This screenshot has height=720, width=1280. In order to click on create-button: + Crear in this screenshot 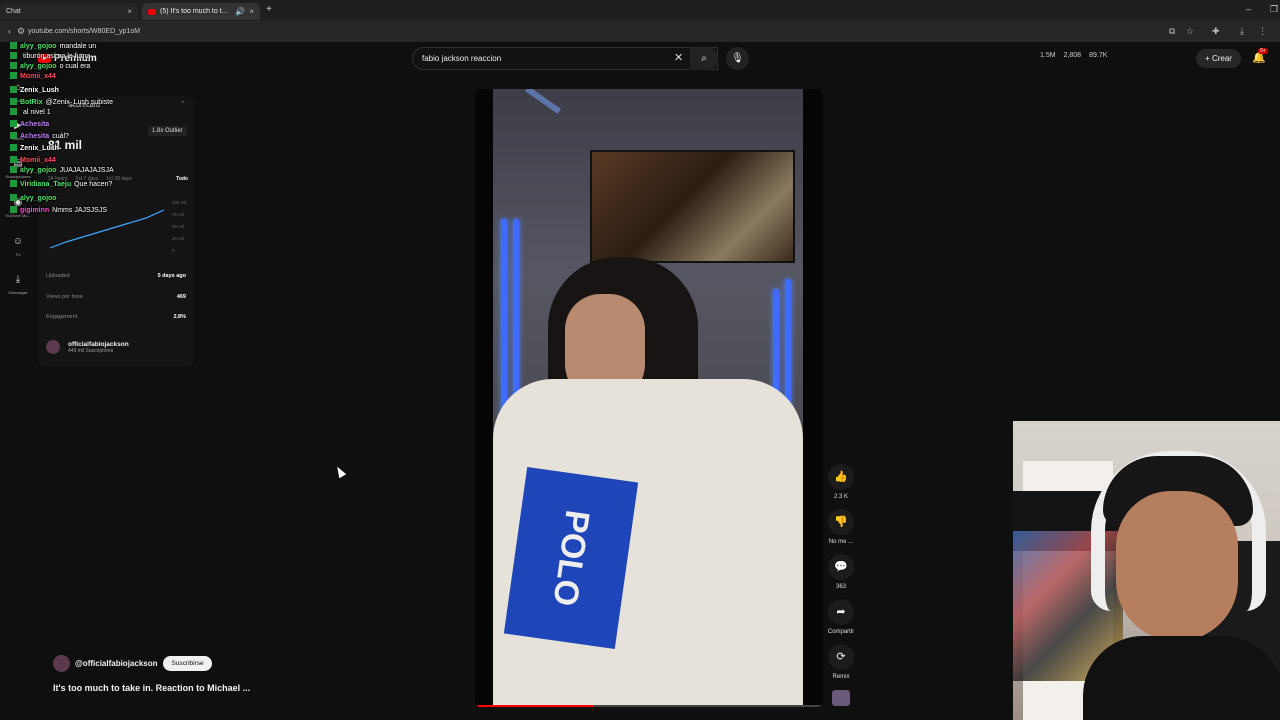, I will do `click(1218, 58)`.